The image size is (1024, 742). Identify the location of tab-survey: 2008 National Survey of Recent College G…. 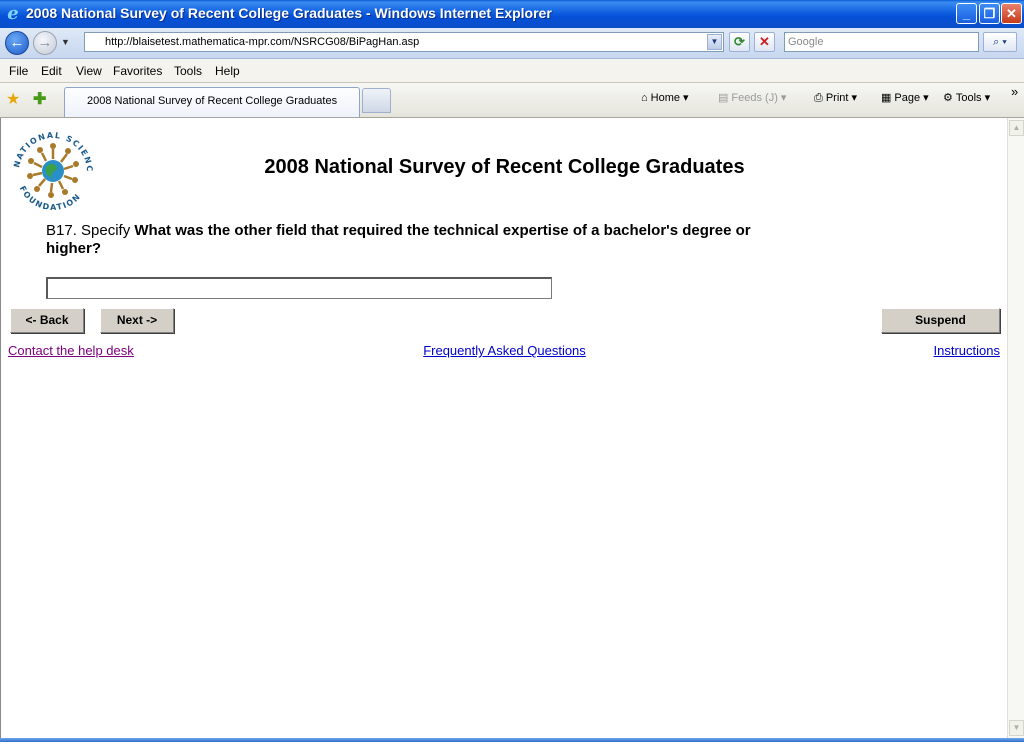
(212, 102).